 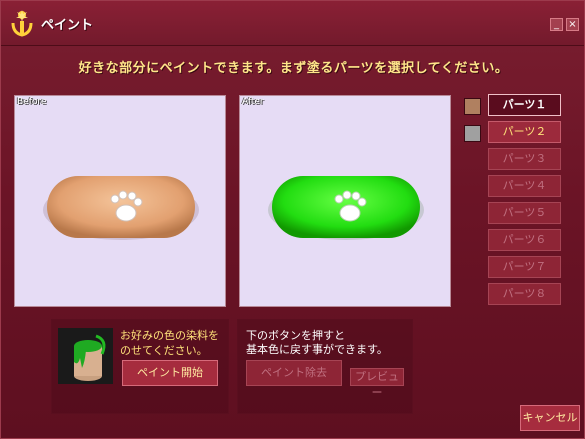 What do you see at coordinates (121, 208) in the screenshot?
I see `before-cushion` at bounding box center [121, 208].